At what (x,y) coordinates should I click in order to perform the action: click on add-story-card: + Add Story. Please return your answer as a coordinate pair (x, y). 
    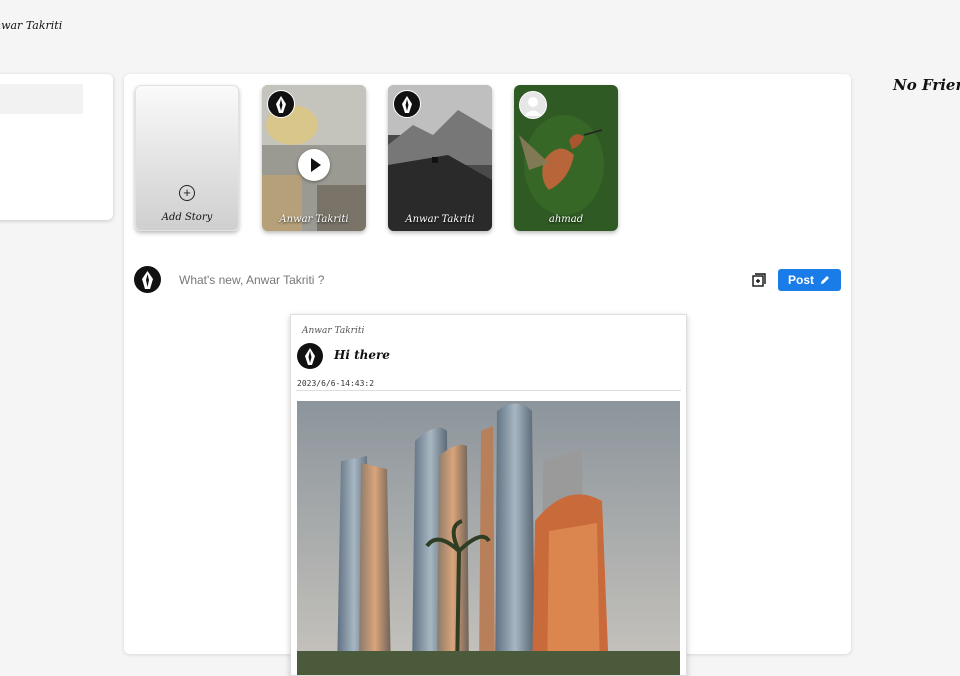
    Looking at the image, I should click on (187, 158).